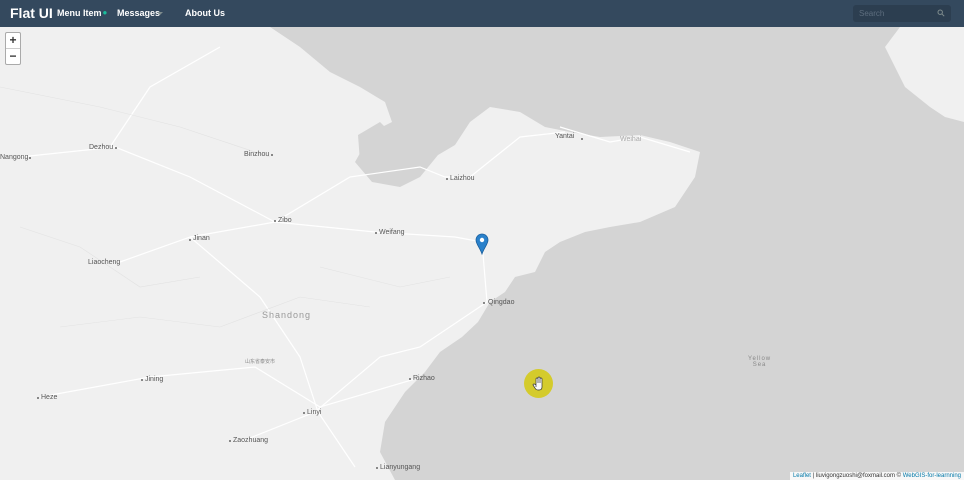 Image resolution: width=964 pixels, height=480 pixels. Describe the element at coordinates (631, 139) in the screenshot. I see `city-label-weihai: Weihai` at that location.